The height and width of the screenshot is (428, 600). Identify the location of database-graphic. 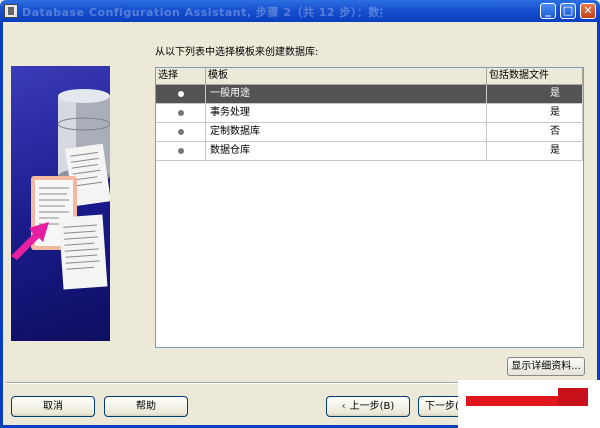
(60, 189).